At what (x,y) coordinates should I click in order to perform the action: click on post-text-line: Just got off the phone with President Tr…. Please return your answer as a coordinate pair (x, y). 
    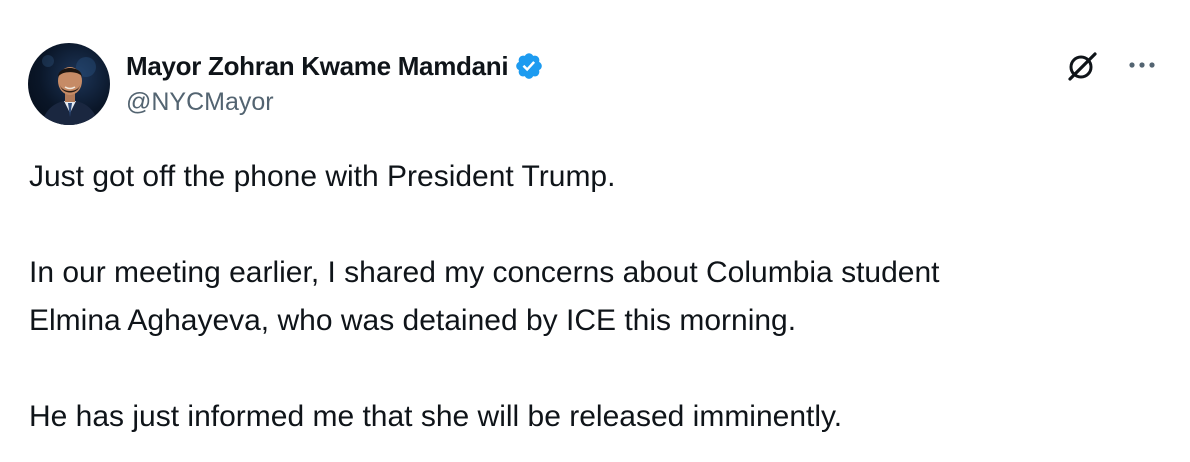
    Looking at the image, I should click on (322, 176).